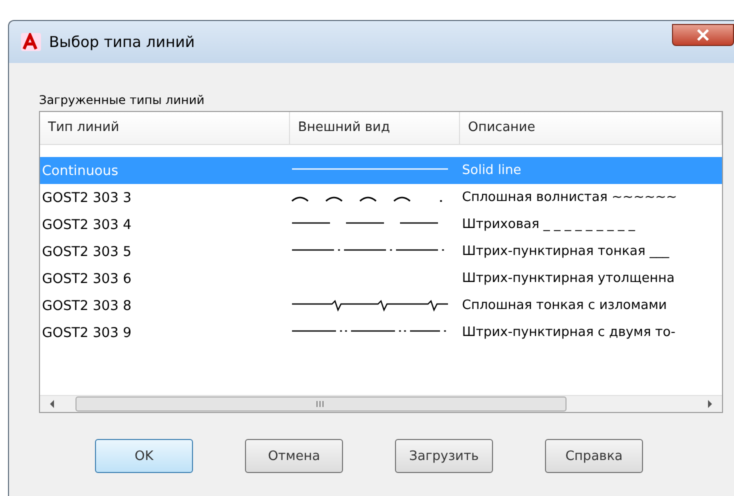 This screenshot has height=496, width=734. Describe the element at coordinates (565, 251) in the screenshot. I see `linetype-description: Штрих-пунктирная тонкая ___` at that location.